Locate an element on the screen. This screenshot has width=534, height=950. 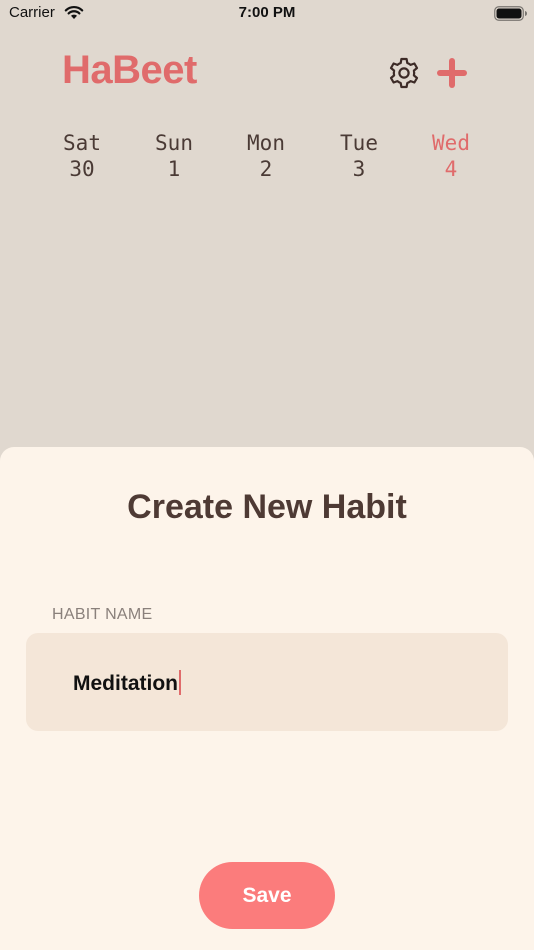
habit-name-text: Meditation is located at coordinates (125, 683).